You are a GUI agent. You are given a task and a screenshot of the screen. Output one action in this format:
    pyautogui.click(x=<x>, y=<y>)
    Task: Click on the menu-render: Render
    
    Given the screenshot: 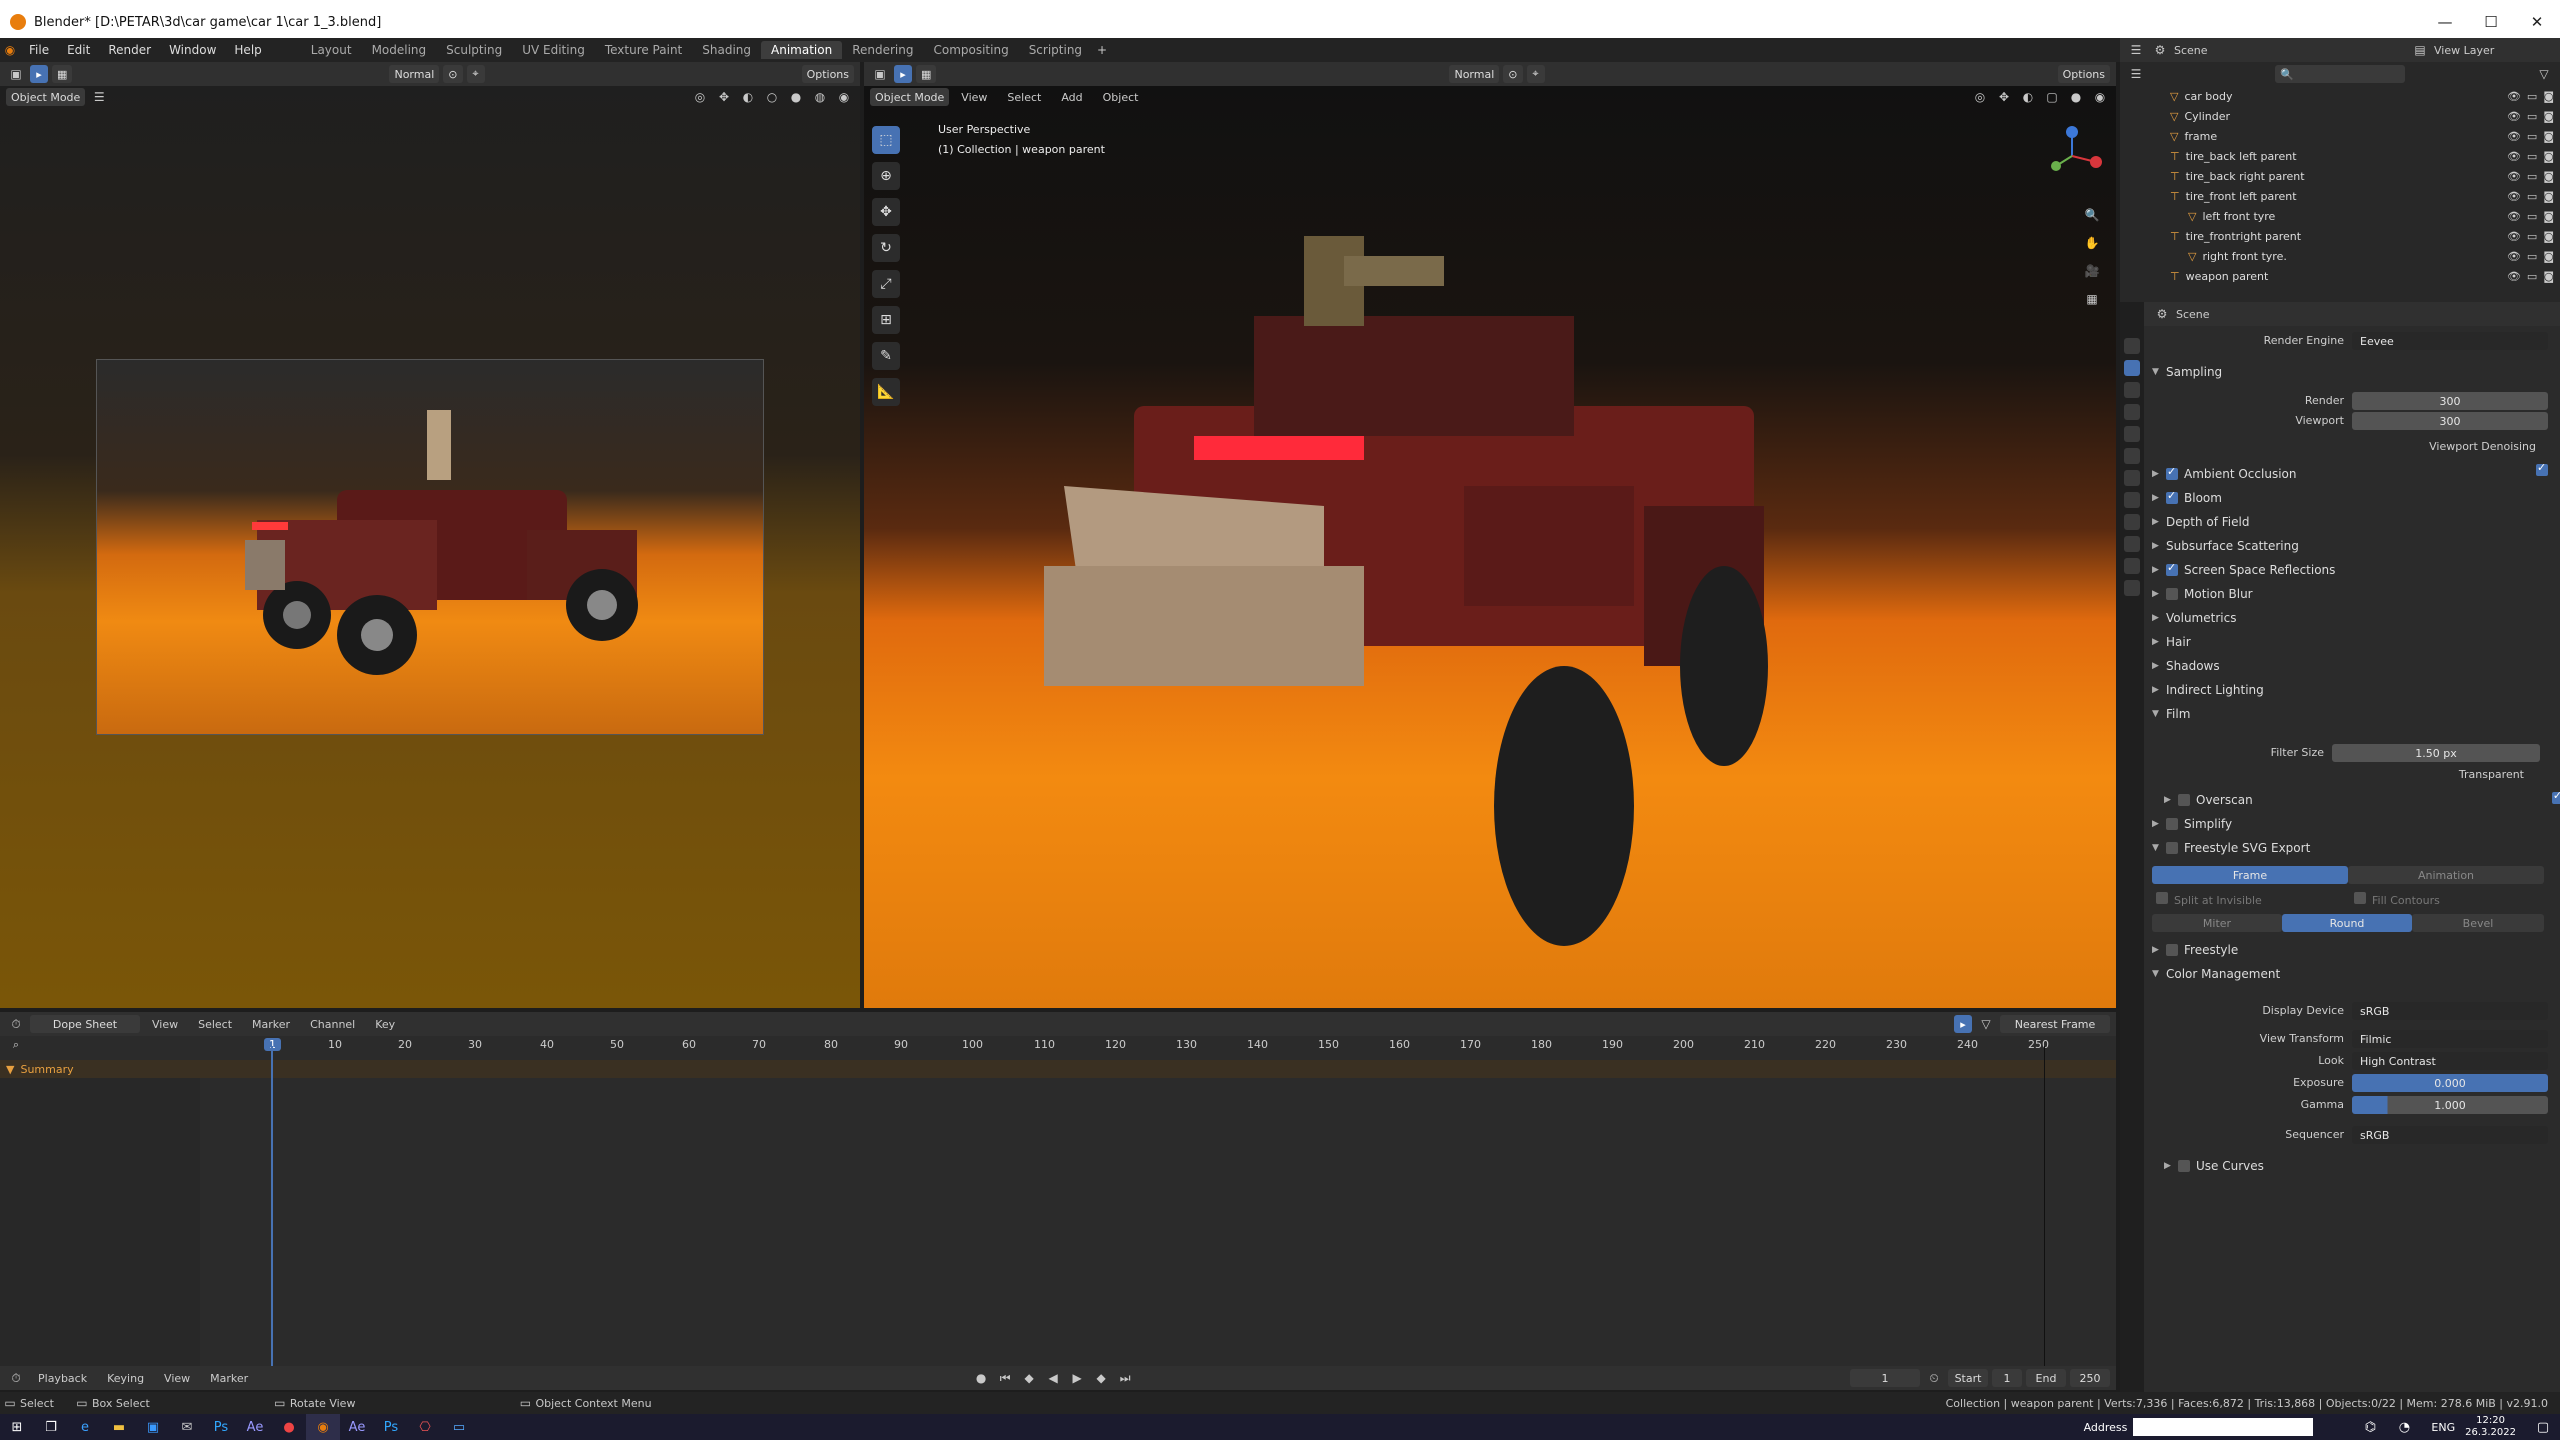 What is the action you would take?
    pyautogui.click(x=129, y=50)
    